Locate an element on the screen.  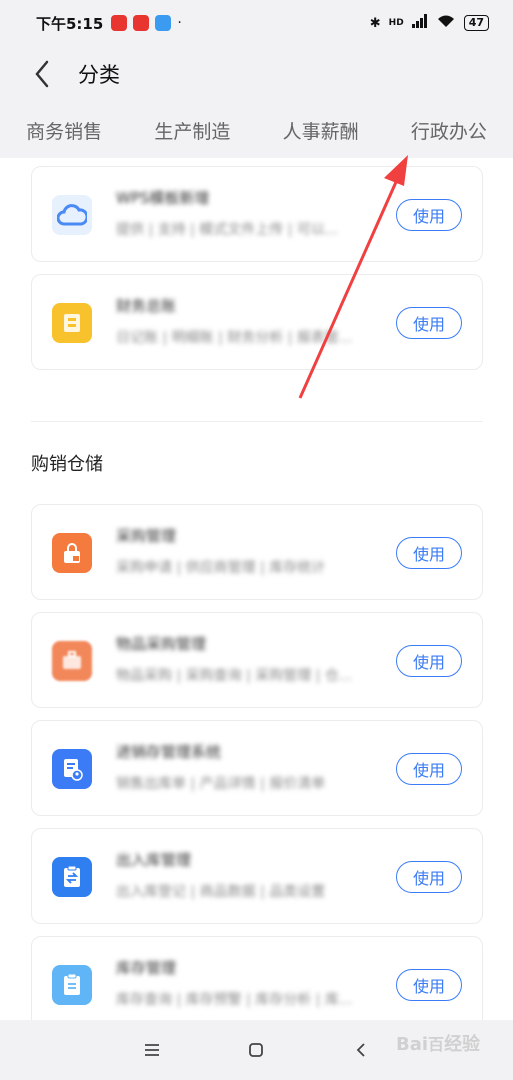
wifi-icon is located at coordinates (446, 23).